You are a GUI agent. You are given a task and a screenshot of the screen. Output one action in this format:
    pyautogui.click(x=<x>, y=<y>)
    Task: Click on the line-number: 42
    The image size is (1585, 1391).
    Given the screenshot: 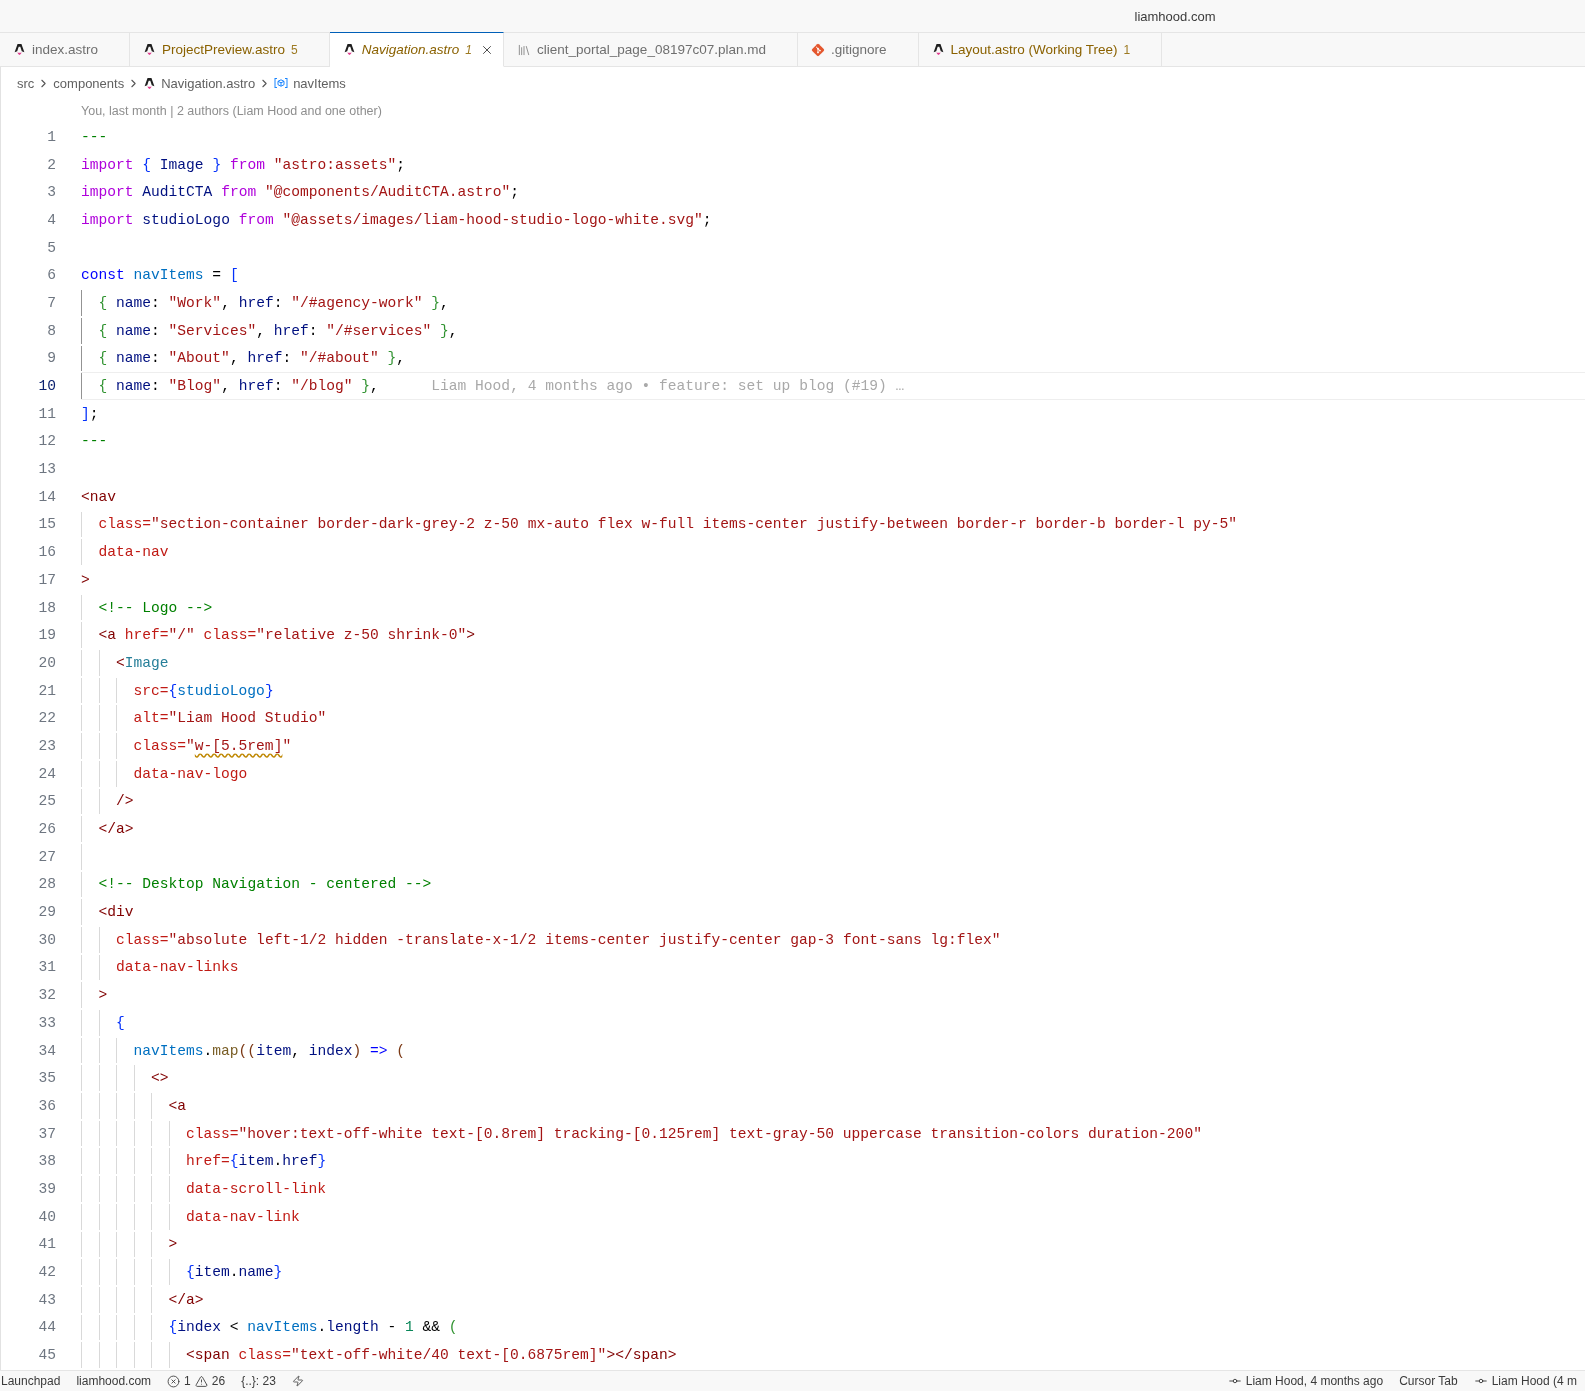 What is the action you would take?
    pyautogui.click(x=47, y=1272)
    